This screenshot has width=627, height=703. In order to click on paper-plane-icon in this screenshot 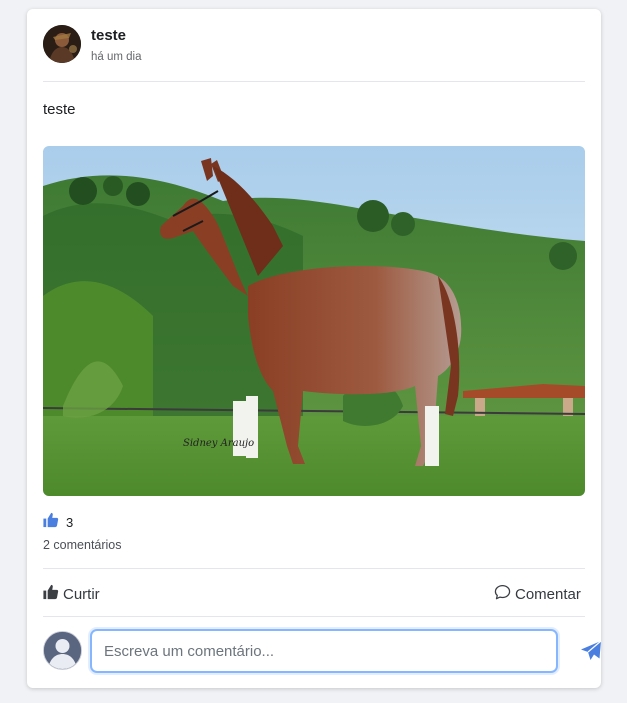, I will do `click(591, 653)`.